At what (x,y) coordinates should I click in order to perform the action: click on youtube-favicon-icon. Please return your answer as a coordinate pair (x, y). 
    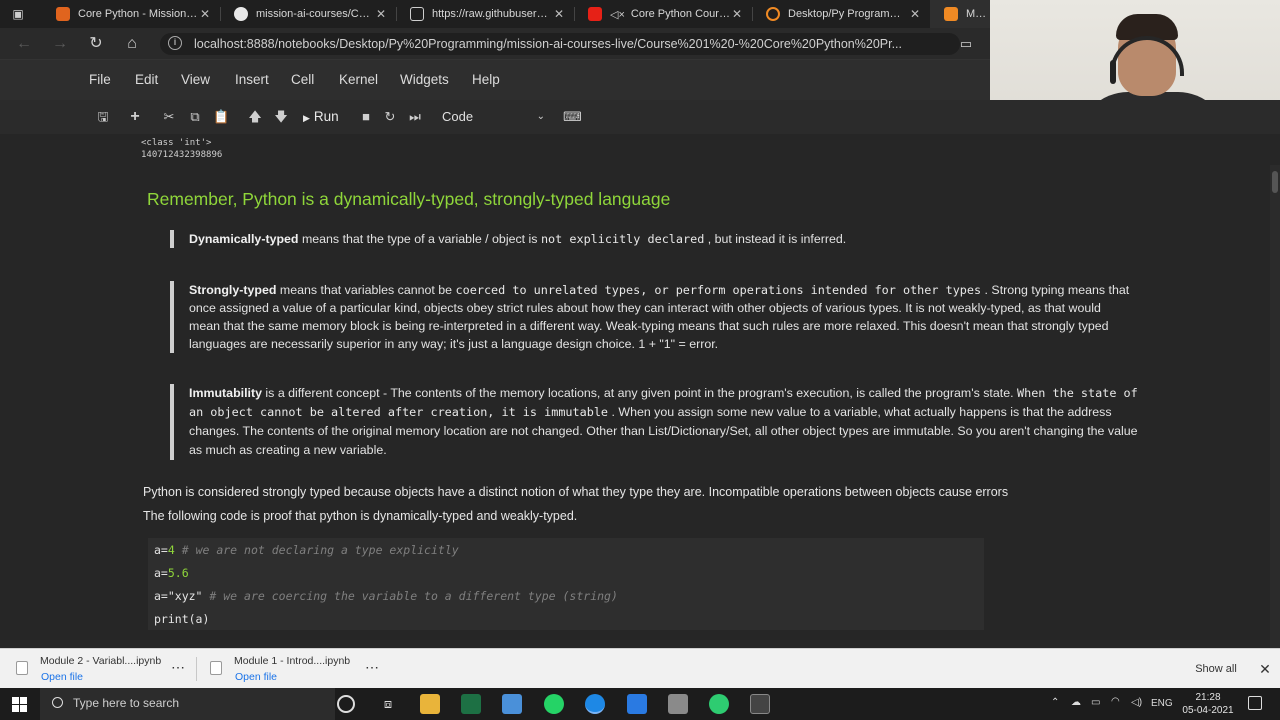
    Looking at the image, I should click on (595, 14).